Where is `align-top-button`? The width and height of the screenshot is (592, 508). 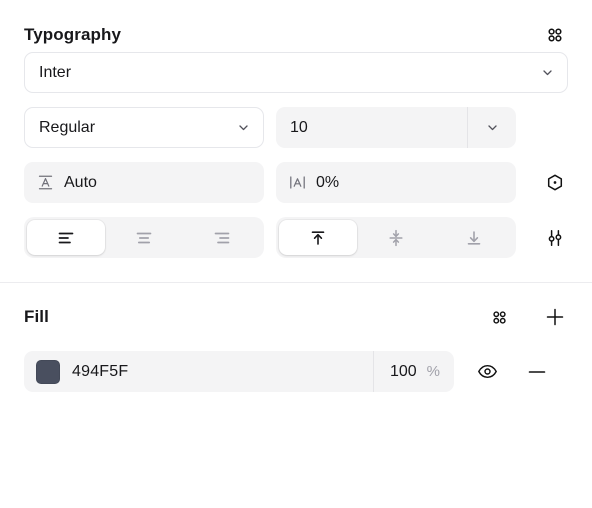 align-top-button is located at coordinates (318, 237).